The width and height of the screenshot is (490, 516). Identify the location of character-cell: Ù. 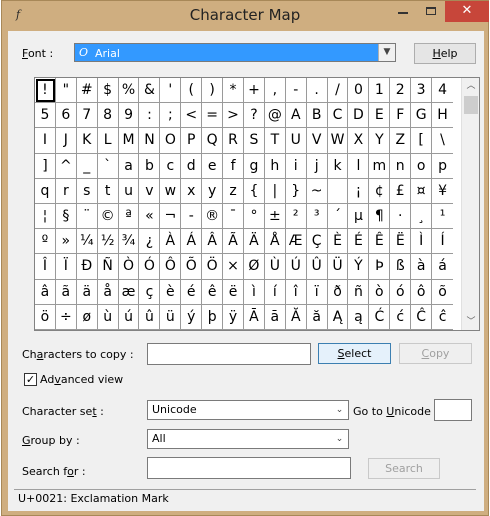
(275, 267).